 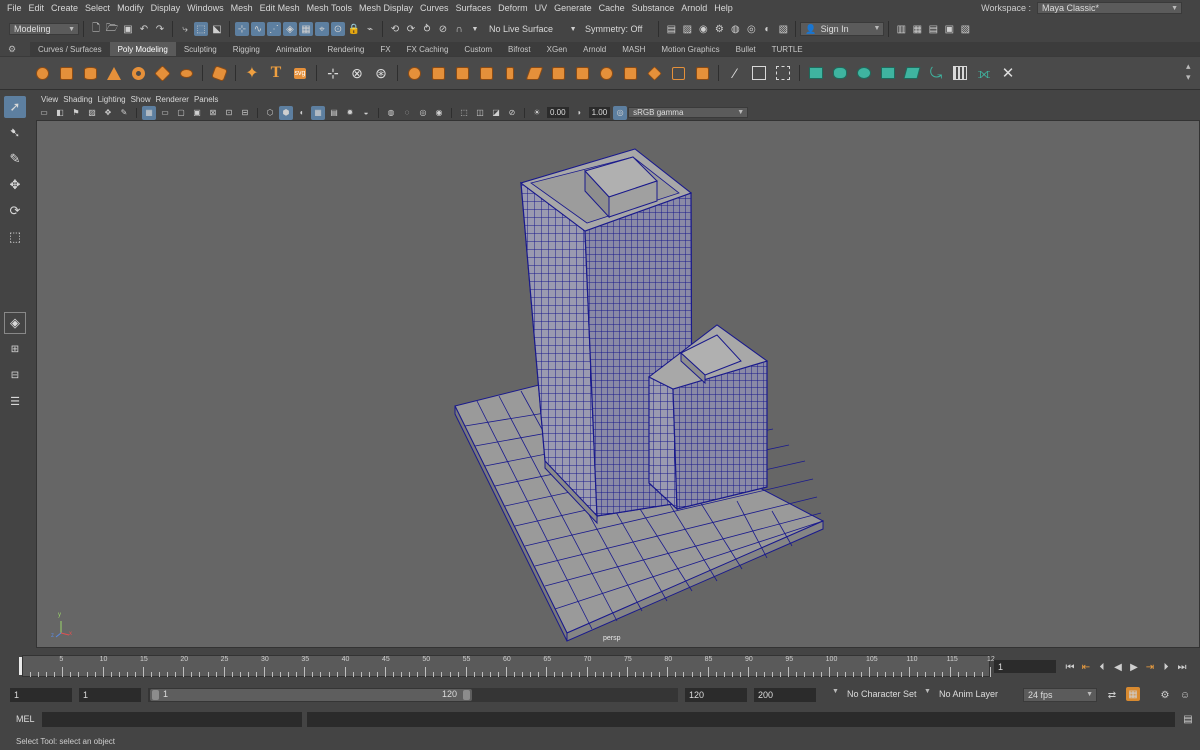 I want to click on combine-icon, so click(x=414, y=73).